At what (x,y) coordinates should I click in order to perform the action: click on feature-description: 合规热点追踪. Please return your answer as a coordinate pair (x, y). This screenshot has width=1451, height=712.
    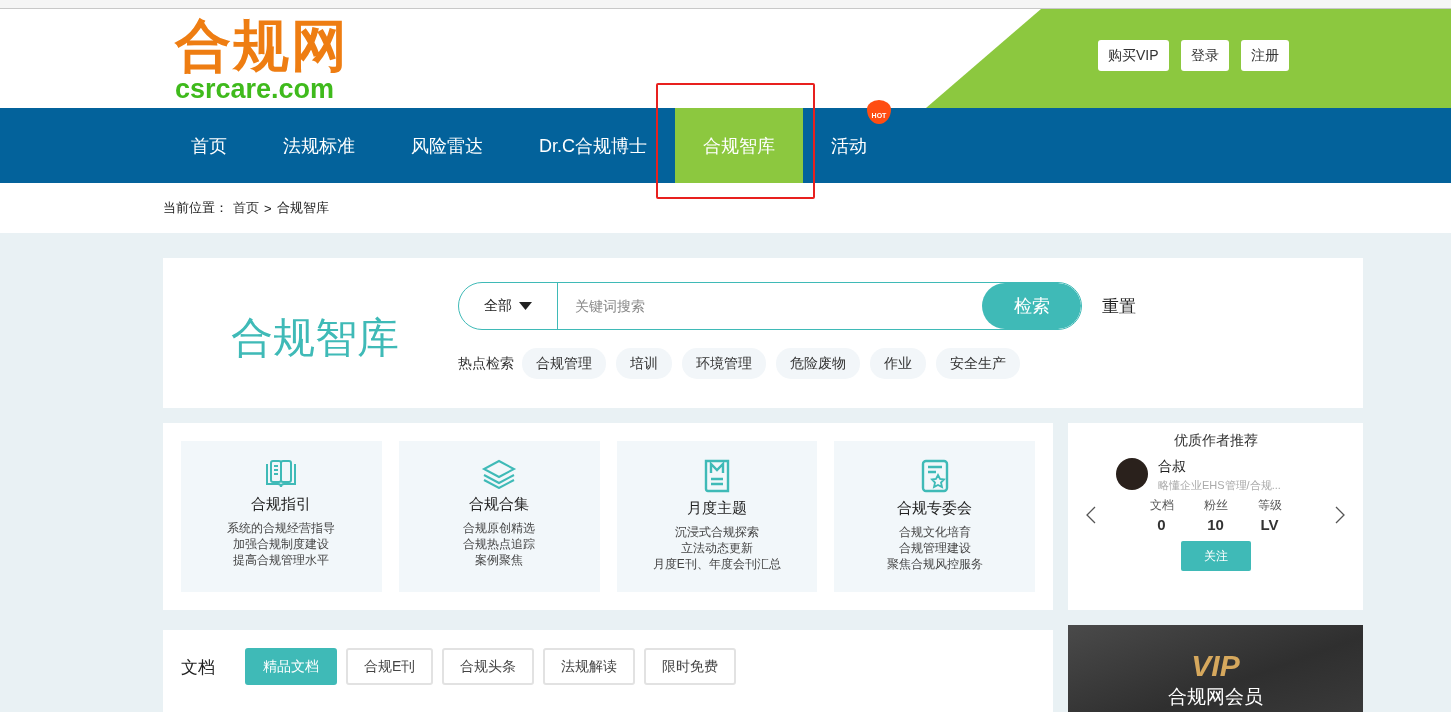
    Looking at the image, I should click on (499, 544).